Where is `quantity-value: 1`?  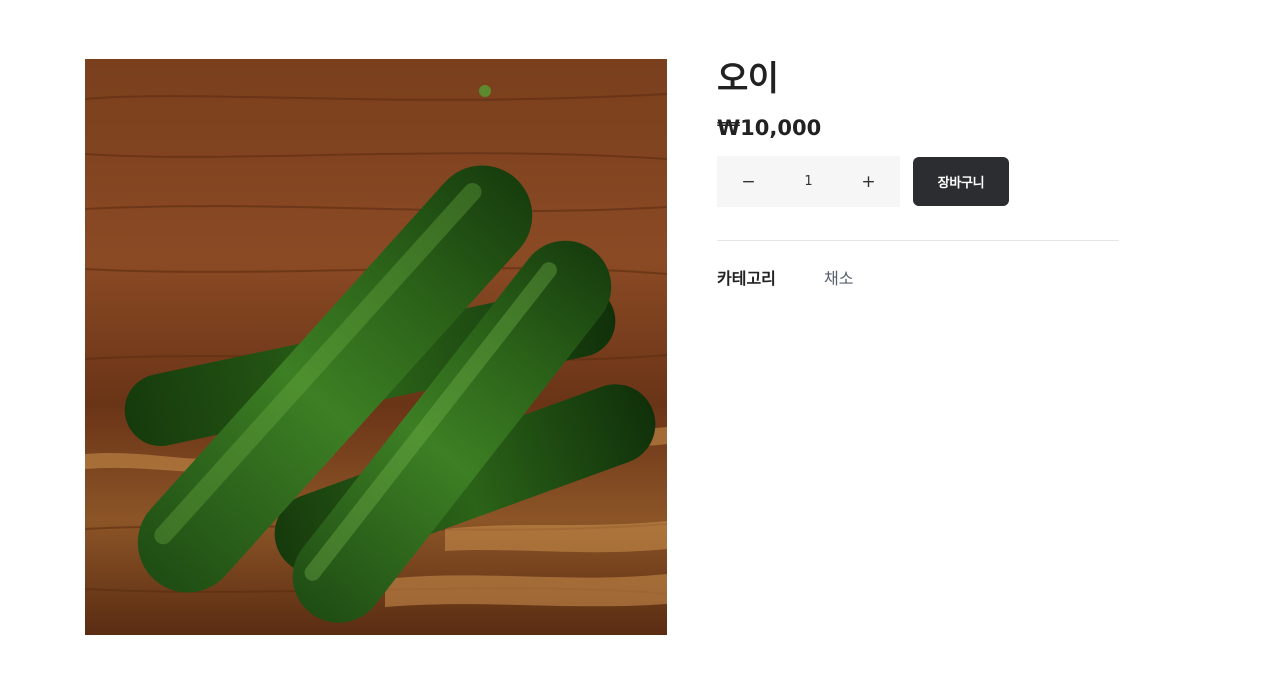 quantity-value: 1 is located at coordinates (808, 181).